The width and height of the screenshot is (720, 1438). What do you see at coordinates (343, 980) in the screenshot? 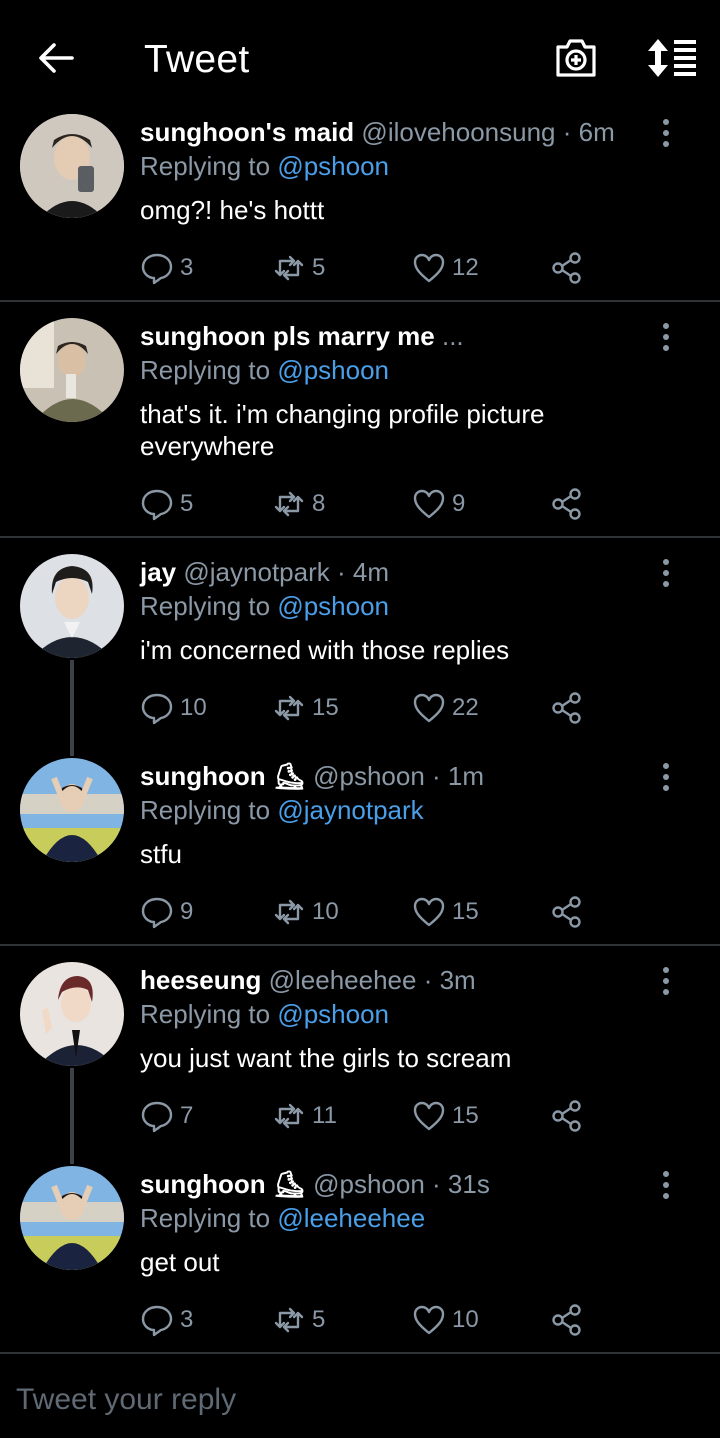
I see `handle: @leeheehee` at bounding box center [343, 980].